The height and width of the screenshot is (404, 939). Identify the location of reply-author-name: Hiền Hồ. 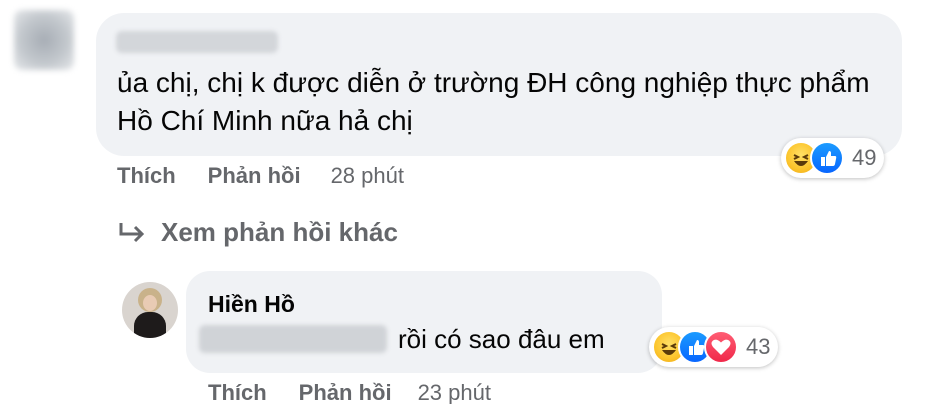
(251, 304).